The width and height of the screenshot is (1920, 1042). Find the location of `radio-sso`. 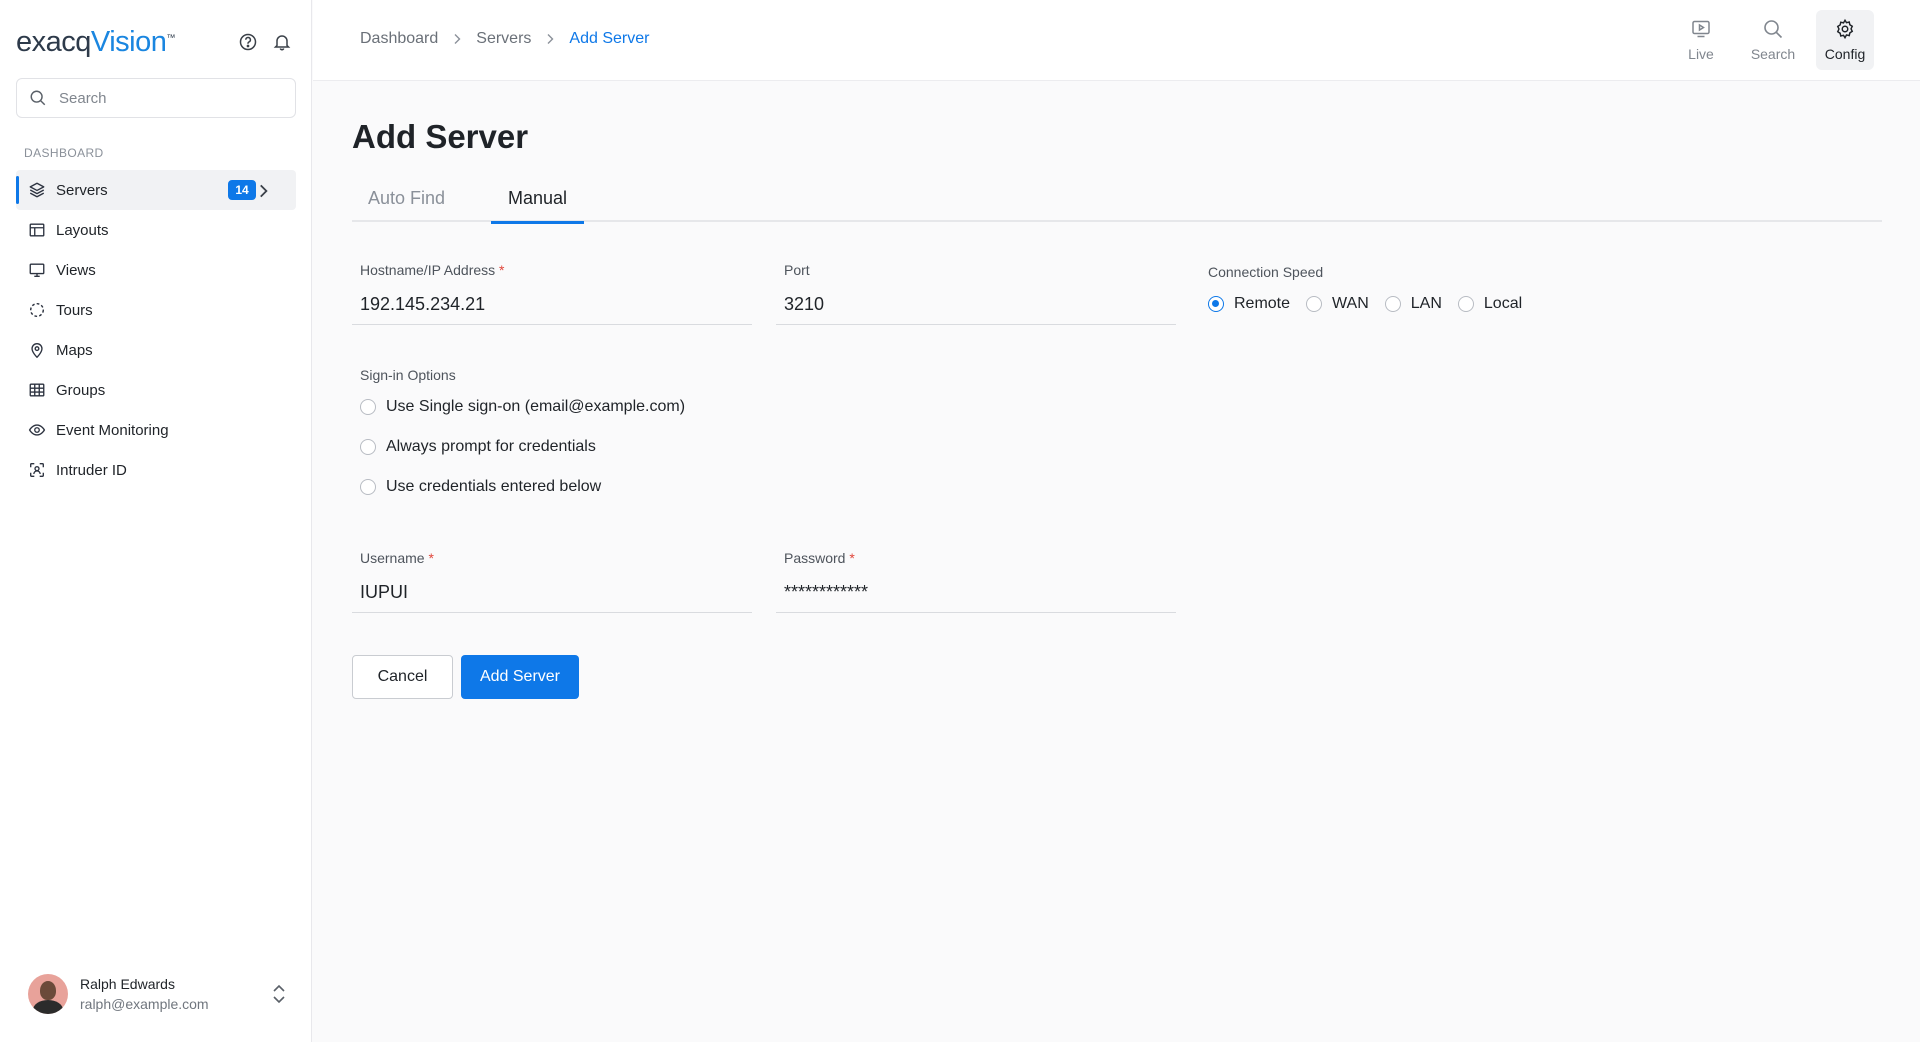

radio-sso is located at coordinates (368, 407).